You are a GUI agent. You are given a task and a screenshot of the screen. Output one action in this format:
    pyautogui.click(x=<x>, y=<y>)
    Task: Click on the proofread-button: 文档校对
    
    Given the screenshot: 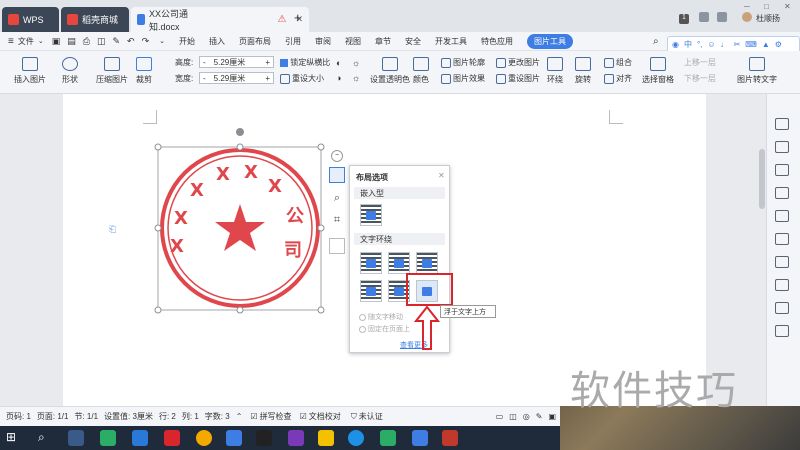 What is the action you would take?
    pyautogui.click(x=325, y=416)
    